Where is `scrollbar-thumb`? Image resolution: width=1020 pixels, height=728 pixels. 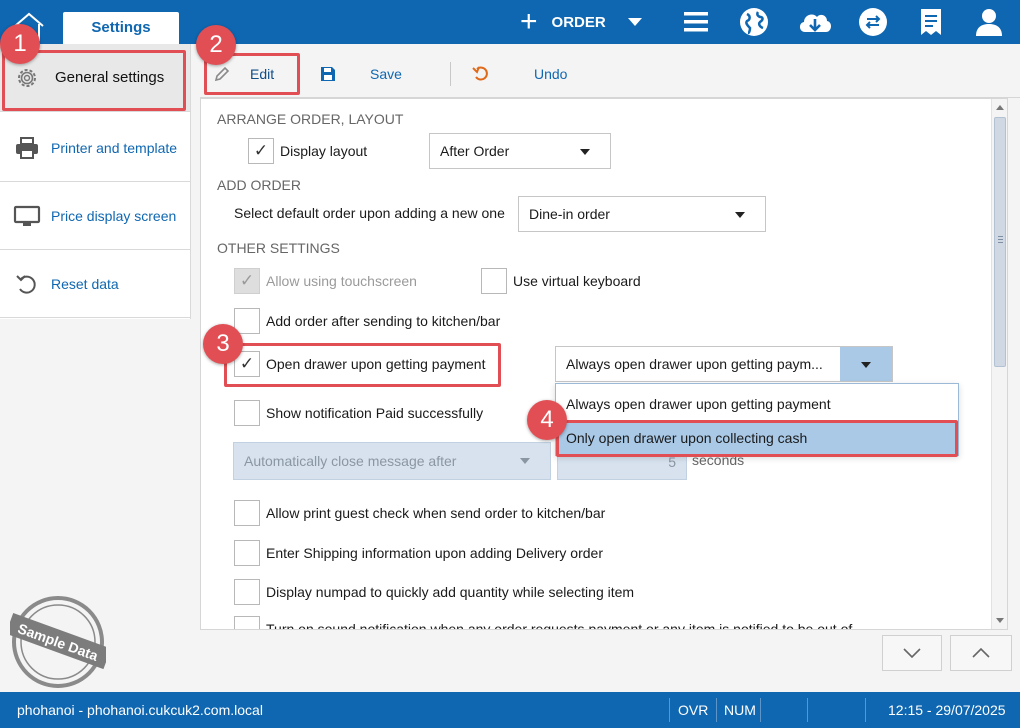 scrollbar-thumb is located at coordinates (1000, 242).